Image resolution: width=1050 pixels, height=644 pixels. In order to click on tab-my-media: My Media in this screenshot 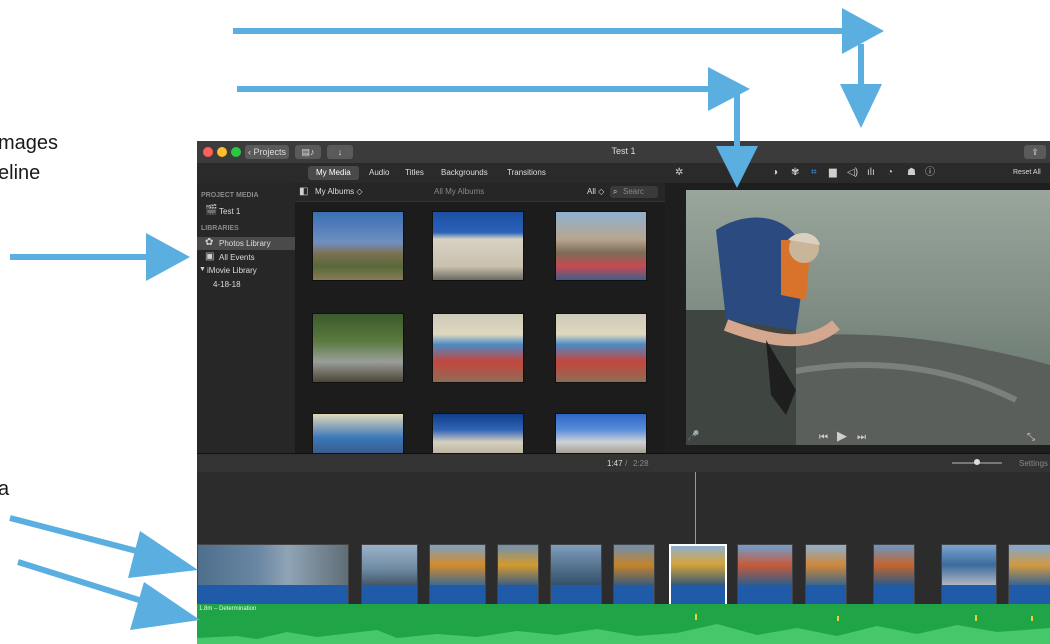, I will do `click(333, 173)`.